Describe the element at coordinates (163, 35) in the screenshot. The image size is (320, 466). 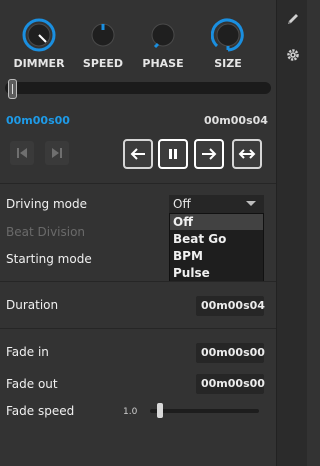
I see `phase-knob` at that location.